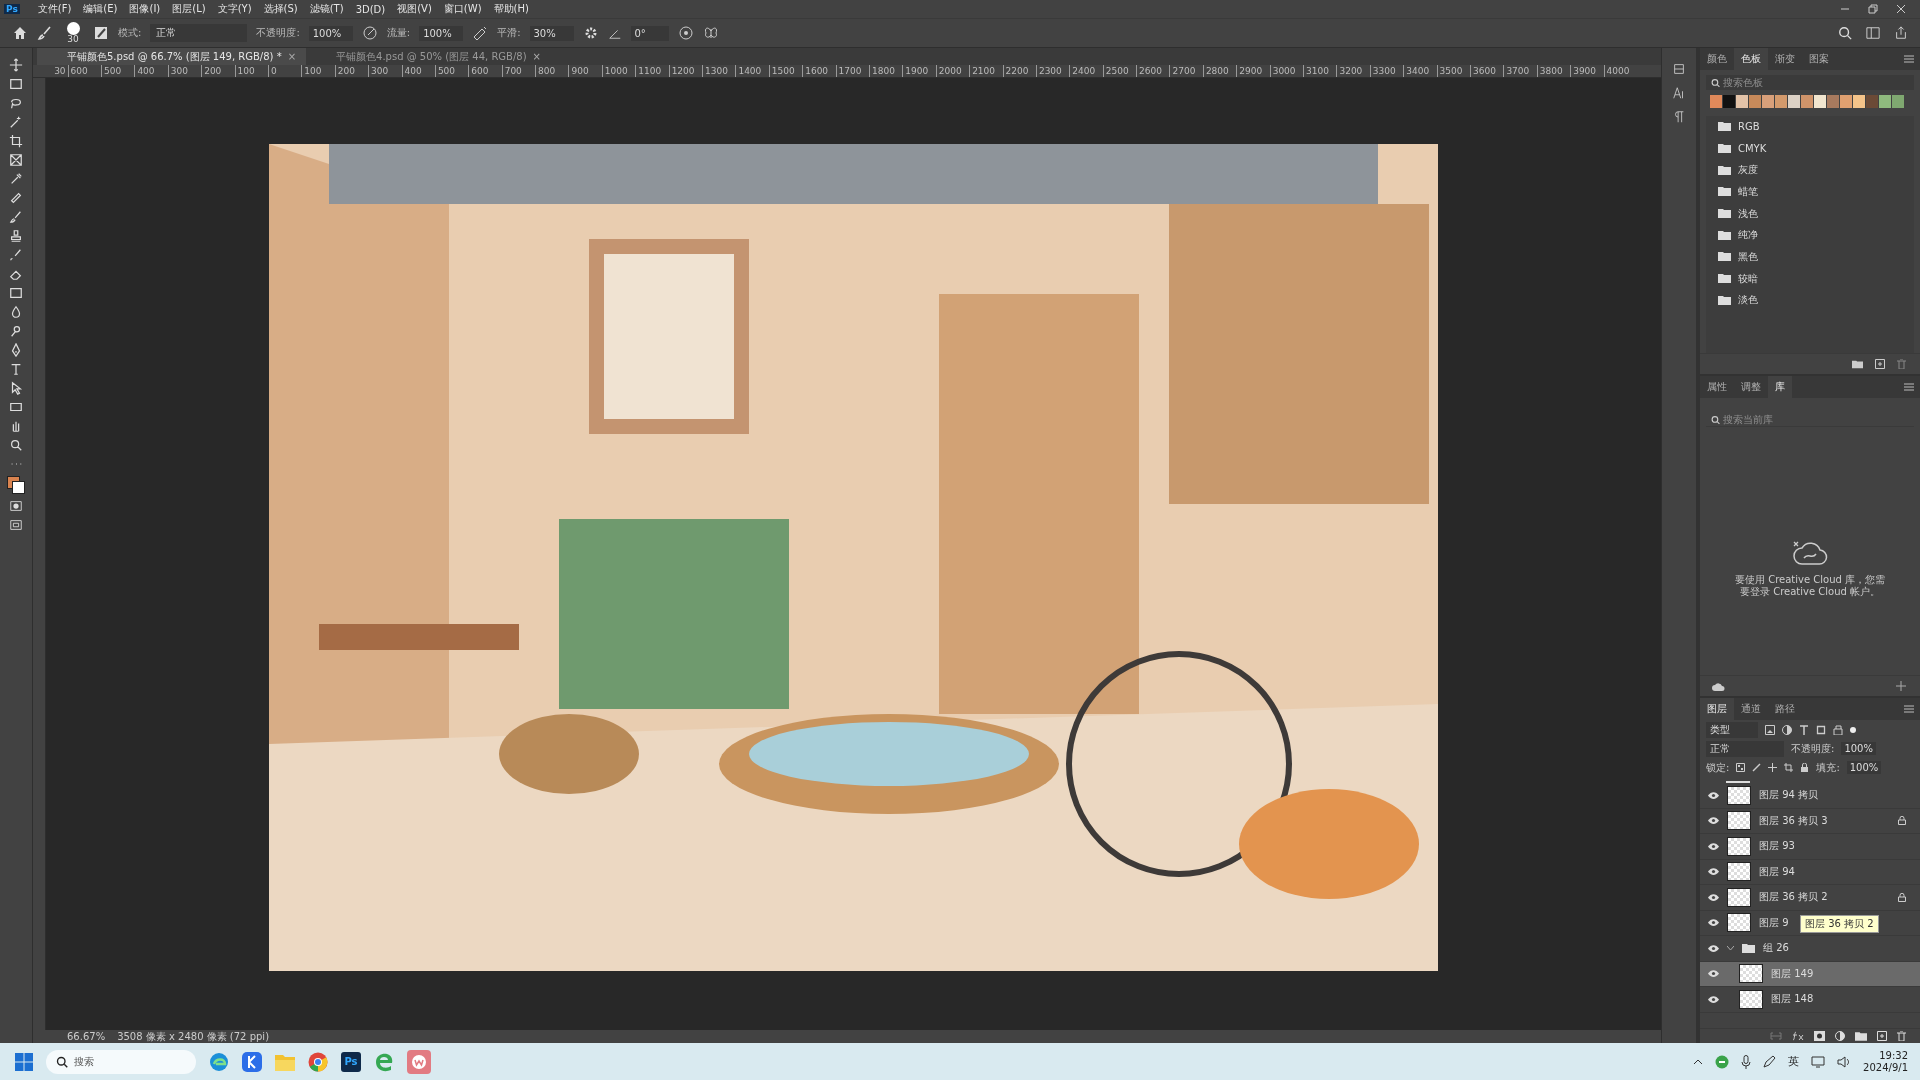  Describe the element at coordinates (369, 33) in the screenshot. I see `pressure-icon` at that location.